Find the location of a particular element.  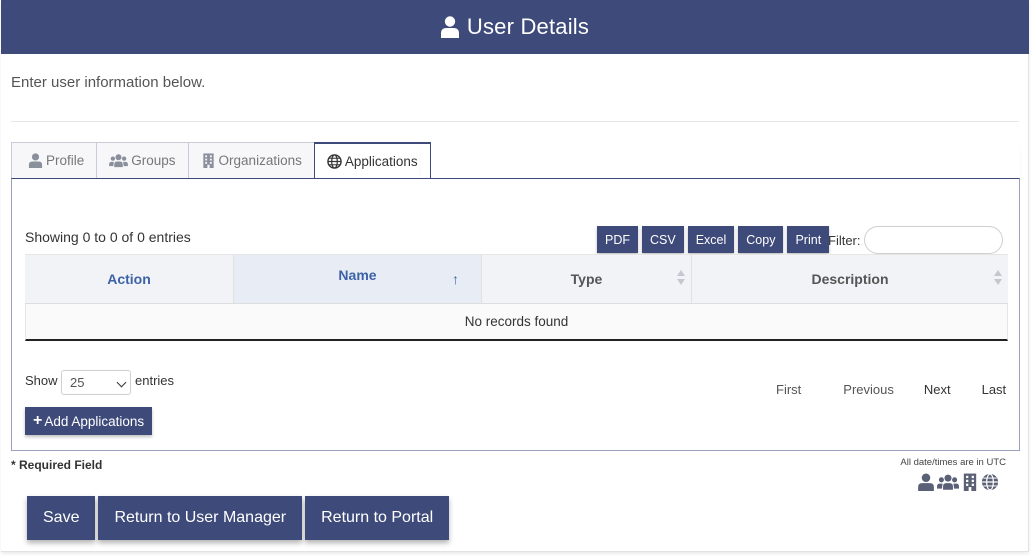

tab-groups: Groups is located at coordinates (142, 160).